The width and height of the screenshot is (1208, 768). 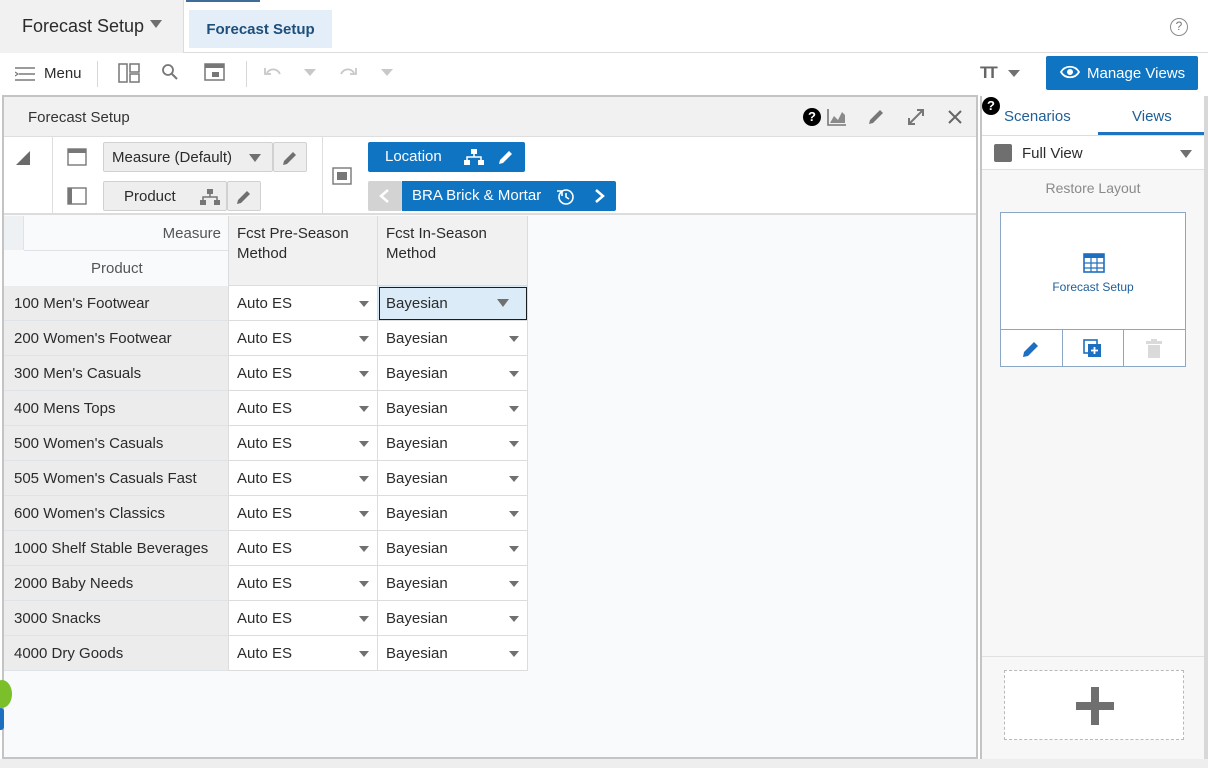 What do you see at coordinates (837, 117) in the screenshot?
I see `chart-icon` at bounding box center [837, 117].